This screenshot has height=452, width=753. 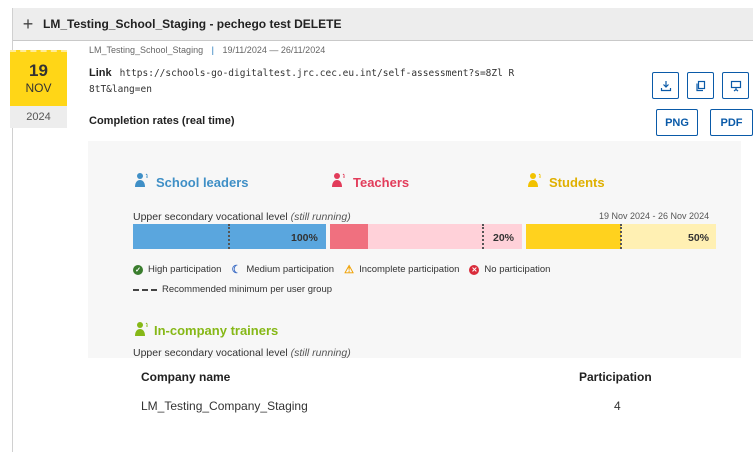 I want to click on leaders-label: School leaders, so click(x=202, y=182).